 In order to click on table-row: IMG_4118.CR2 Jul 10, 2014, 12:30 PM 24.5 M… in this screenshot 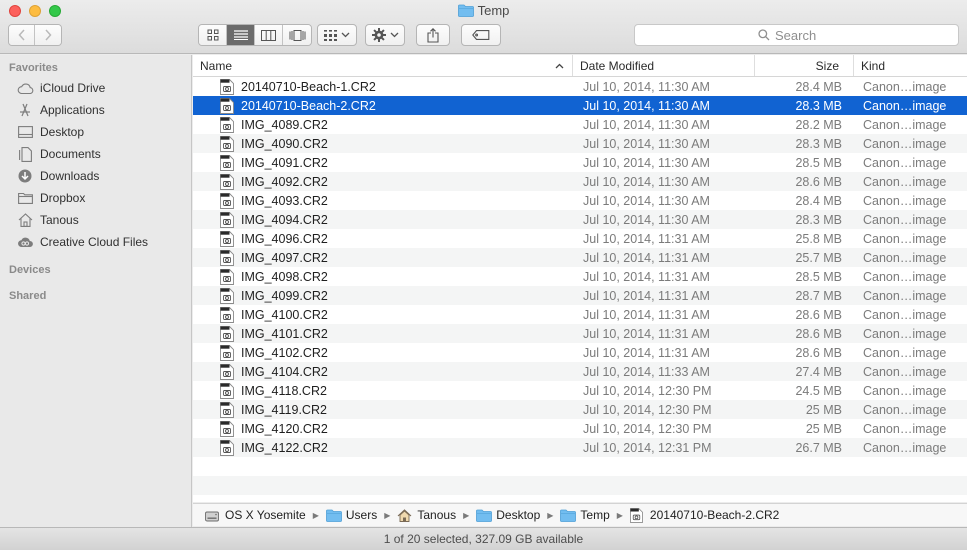, I will do `click(580, 390)`.